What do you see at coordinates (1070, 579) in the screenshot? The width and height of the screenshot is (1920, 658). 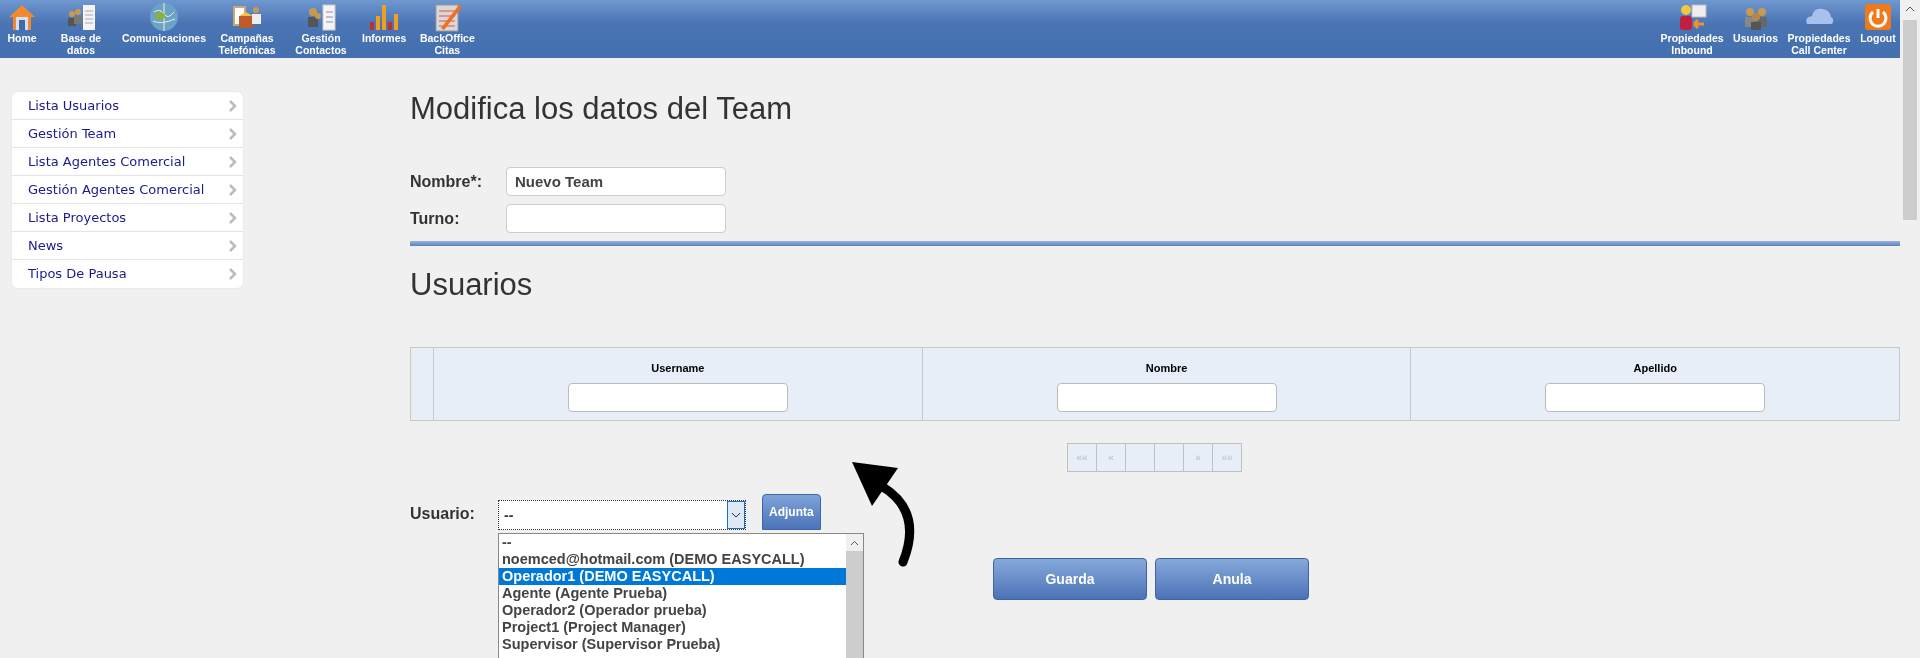 I see `save-button: Guarda` at bounding box center [1070, 579].